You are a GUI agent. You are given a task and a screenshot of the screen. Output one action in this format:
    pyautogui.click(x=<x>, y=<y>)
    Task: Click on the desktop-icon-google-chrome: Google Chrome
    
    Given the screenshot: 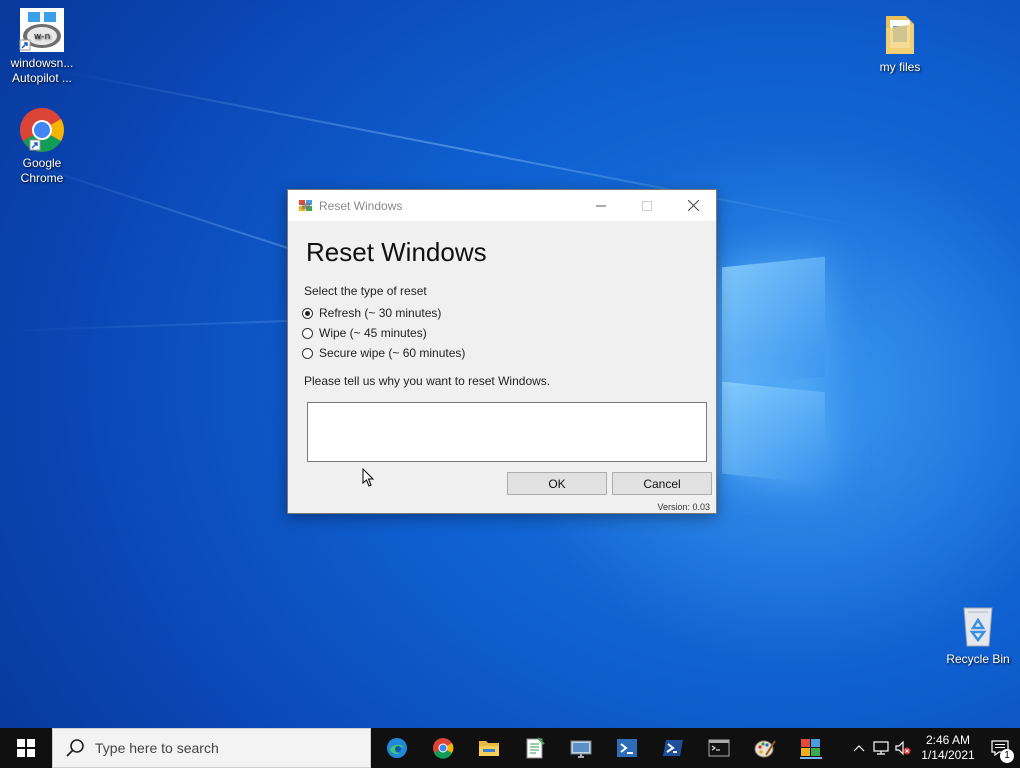 What is the action you would take?
    pyautogui.click(x=42, y=146)
    